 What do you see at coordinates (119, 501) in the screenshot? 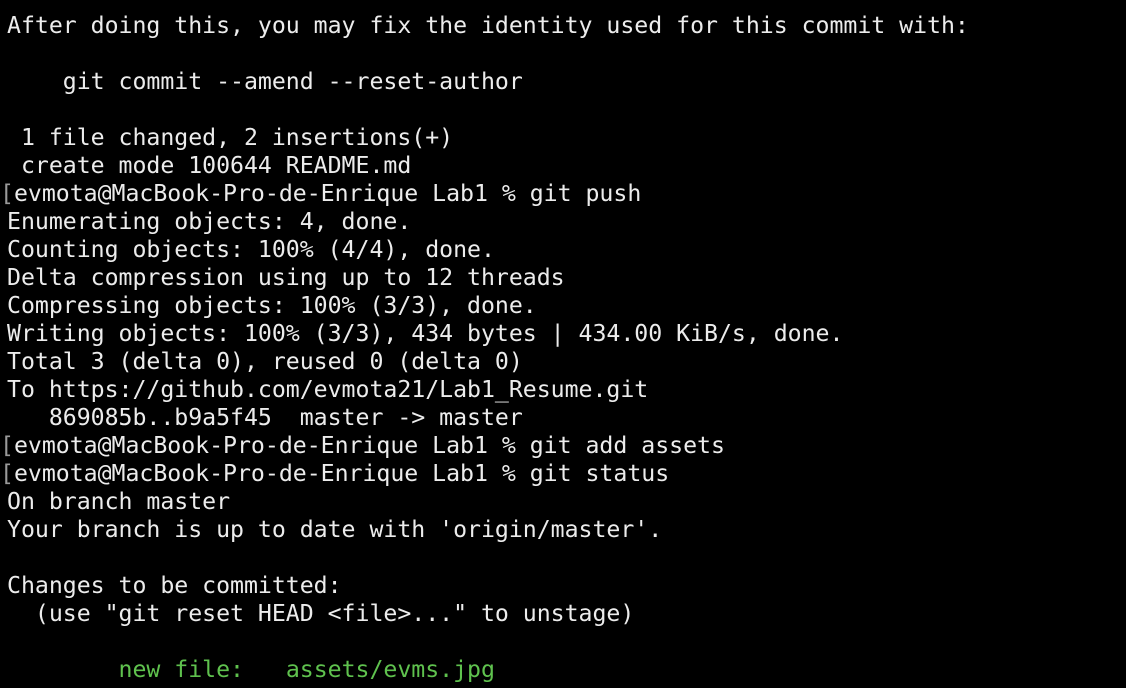
I see `terminal-line: On branch master` at bounding box center [119, 501].